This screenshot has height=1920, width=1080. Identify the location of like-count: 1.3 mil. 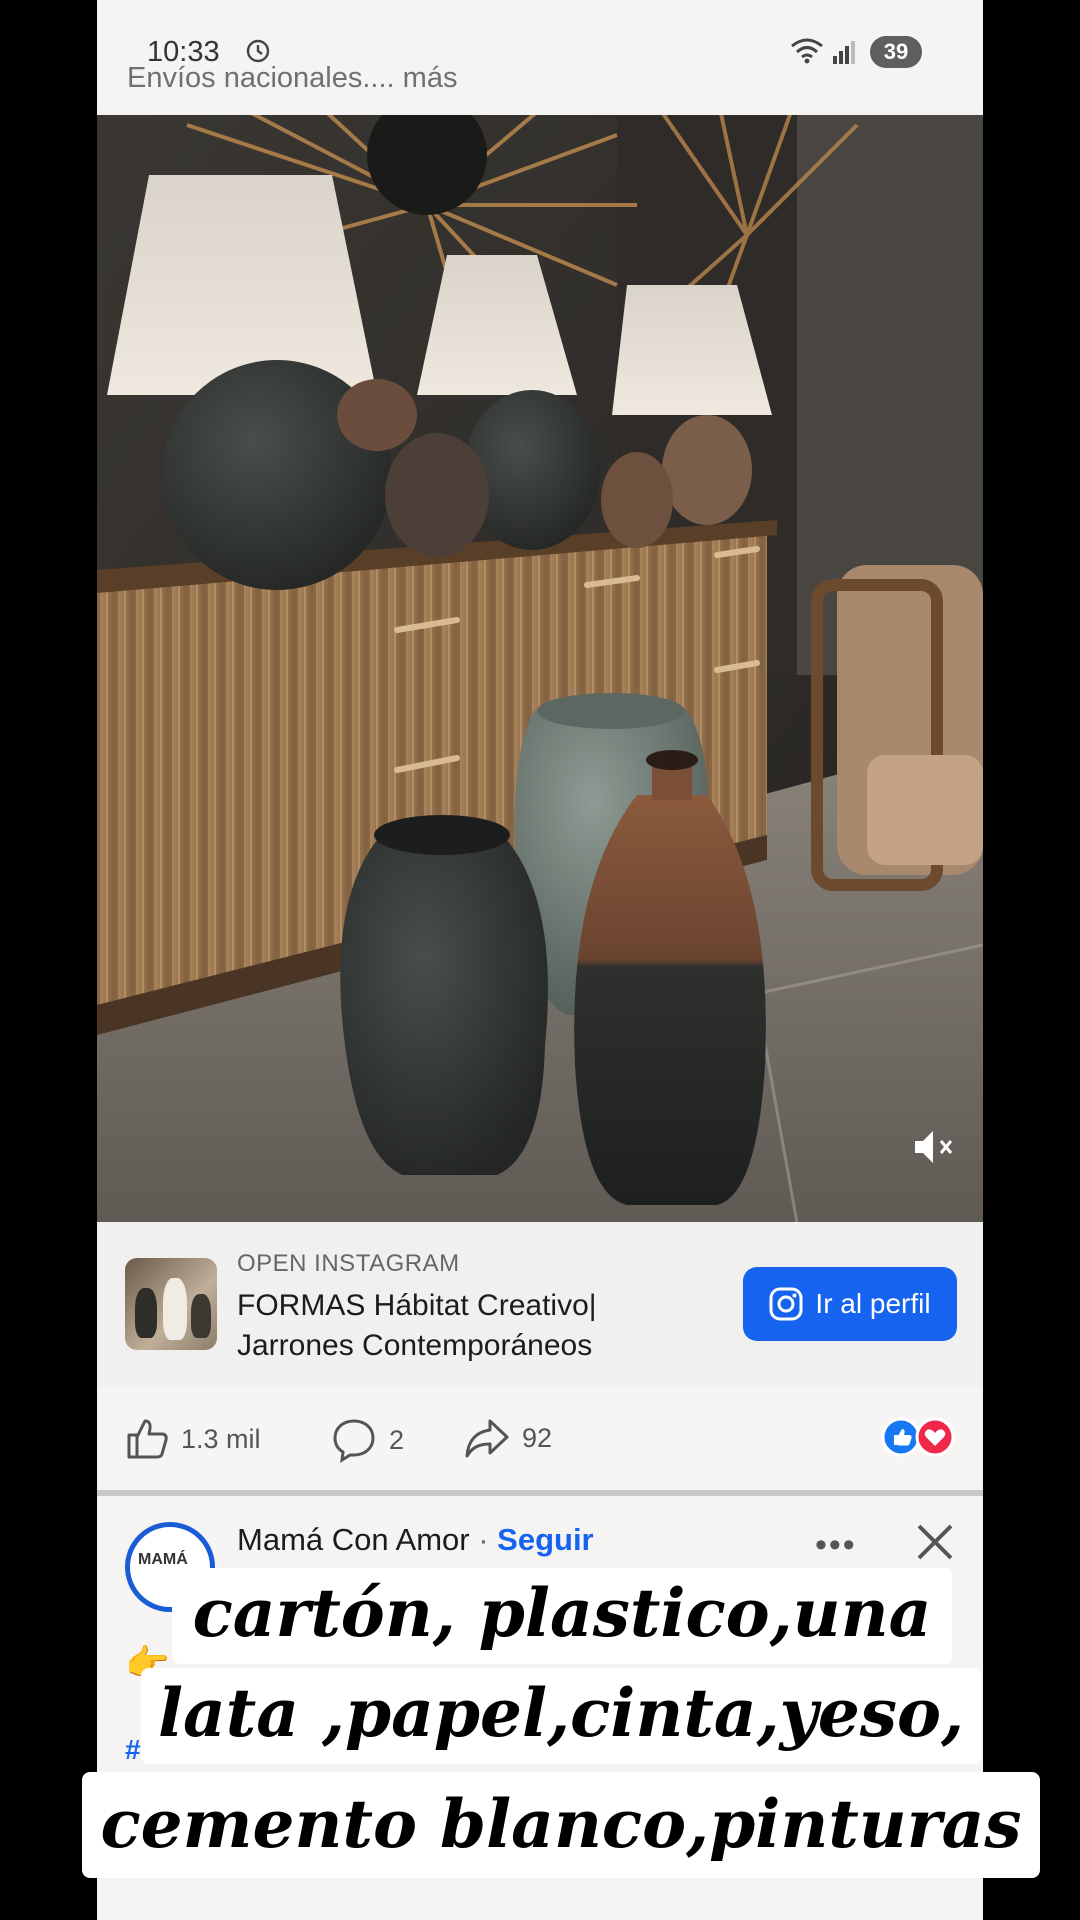
(221, 1438).